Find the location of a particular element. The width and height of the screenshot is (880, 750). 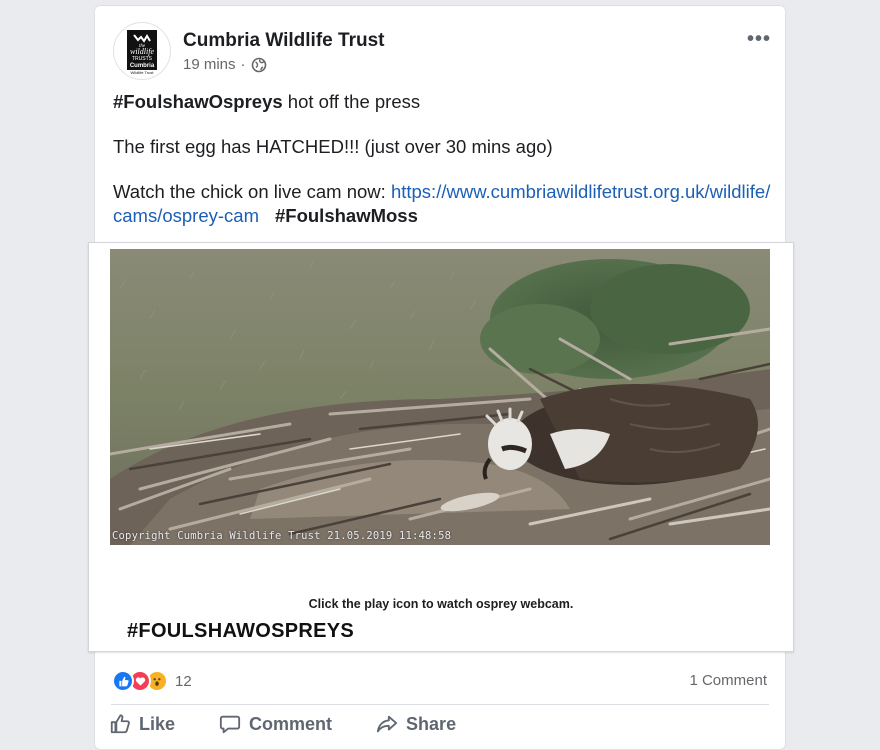

svg-text: TRUSTS is located at coordinates (142, 59).